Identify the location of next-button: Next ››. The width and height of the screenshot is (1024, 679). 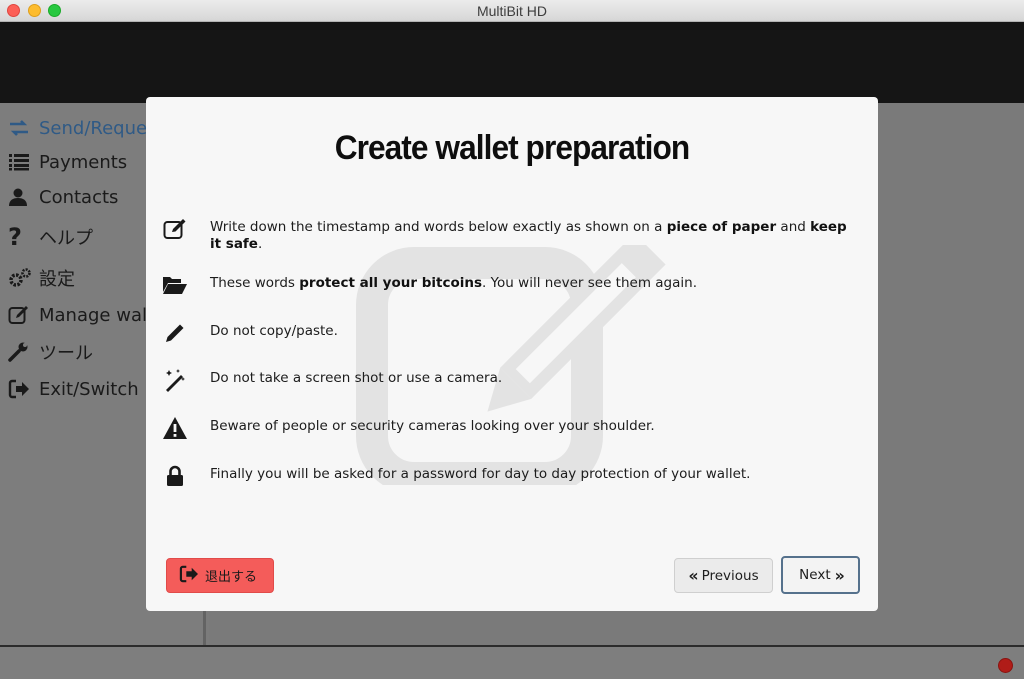
(820, 575).